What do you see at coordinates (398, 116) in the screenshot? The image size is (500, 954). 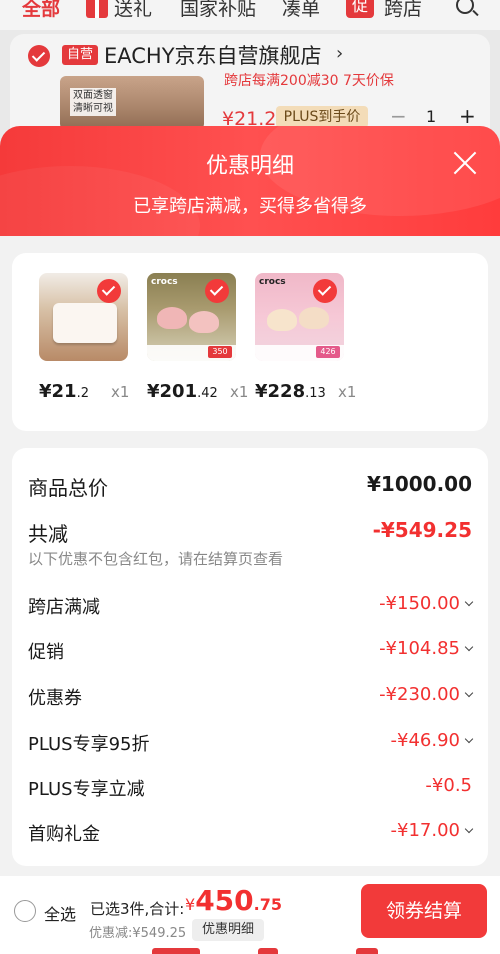 I see `quantity-decrease-button: −` at bounding box center [398, 116].